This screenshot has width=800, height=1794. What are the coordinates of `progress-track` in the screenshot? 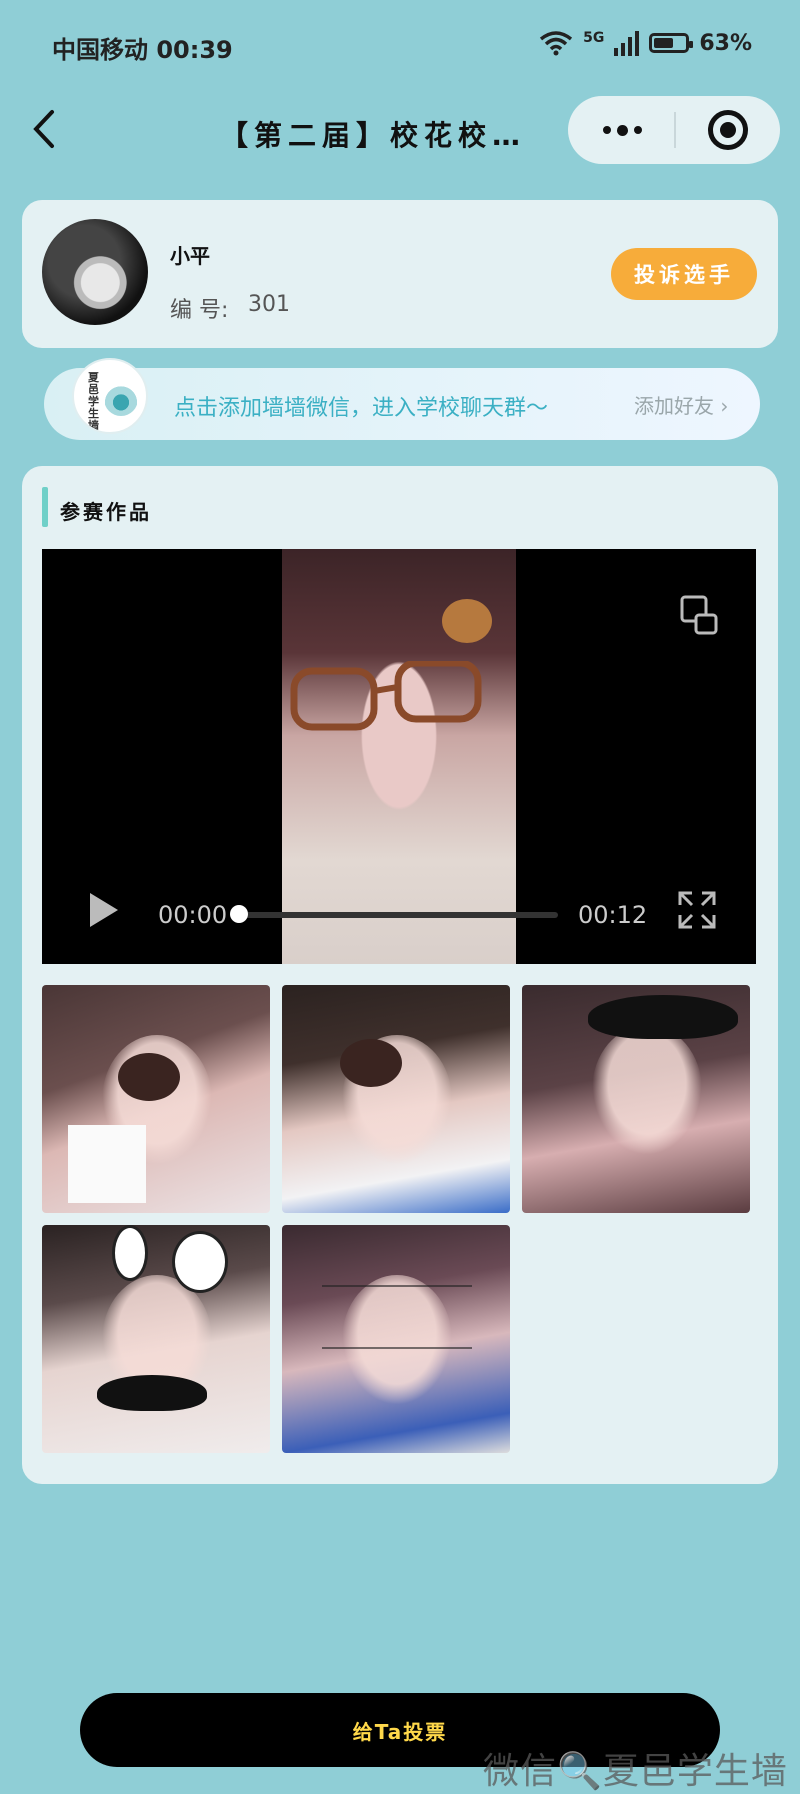 It's located at (397, 915).